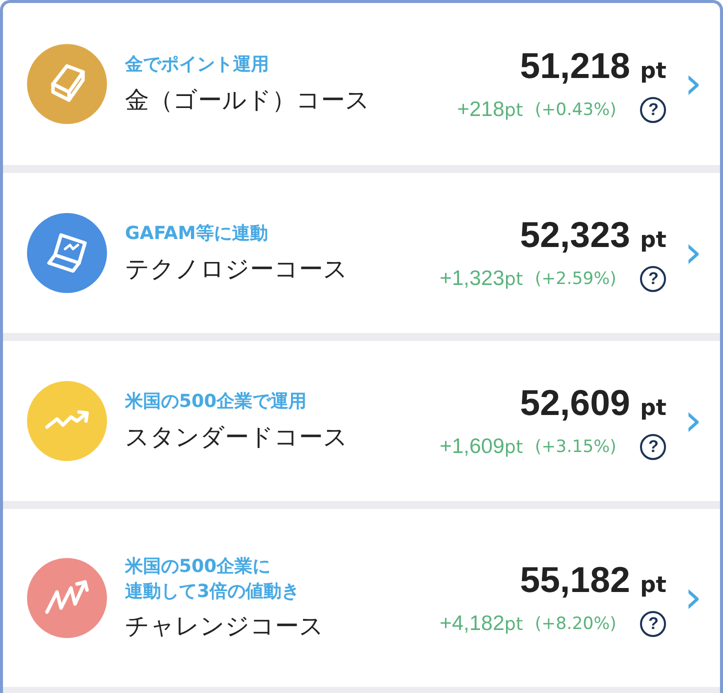 This screenshot has width=723, height=693. I want to click on course-tagline: 米国の500企業に, so click(198, 566).